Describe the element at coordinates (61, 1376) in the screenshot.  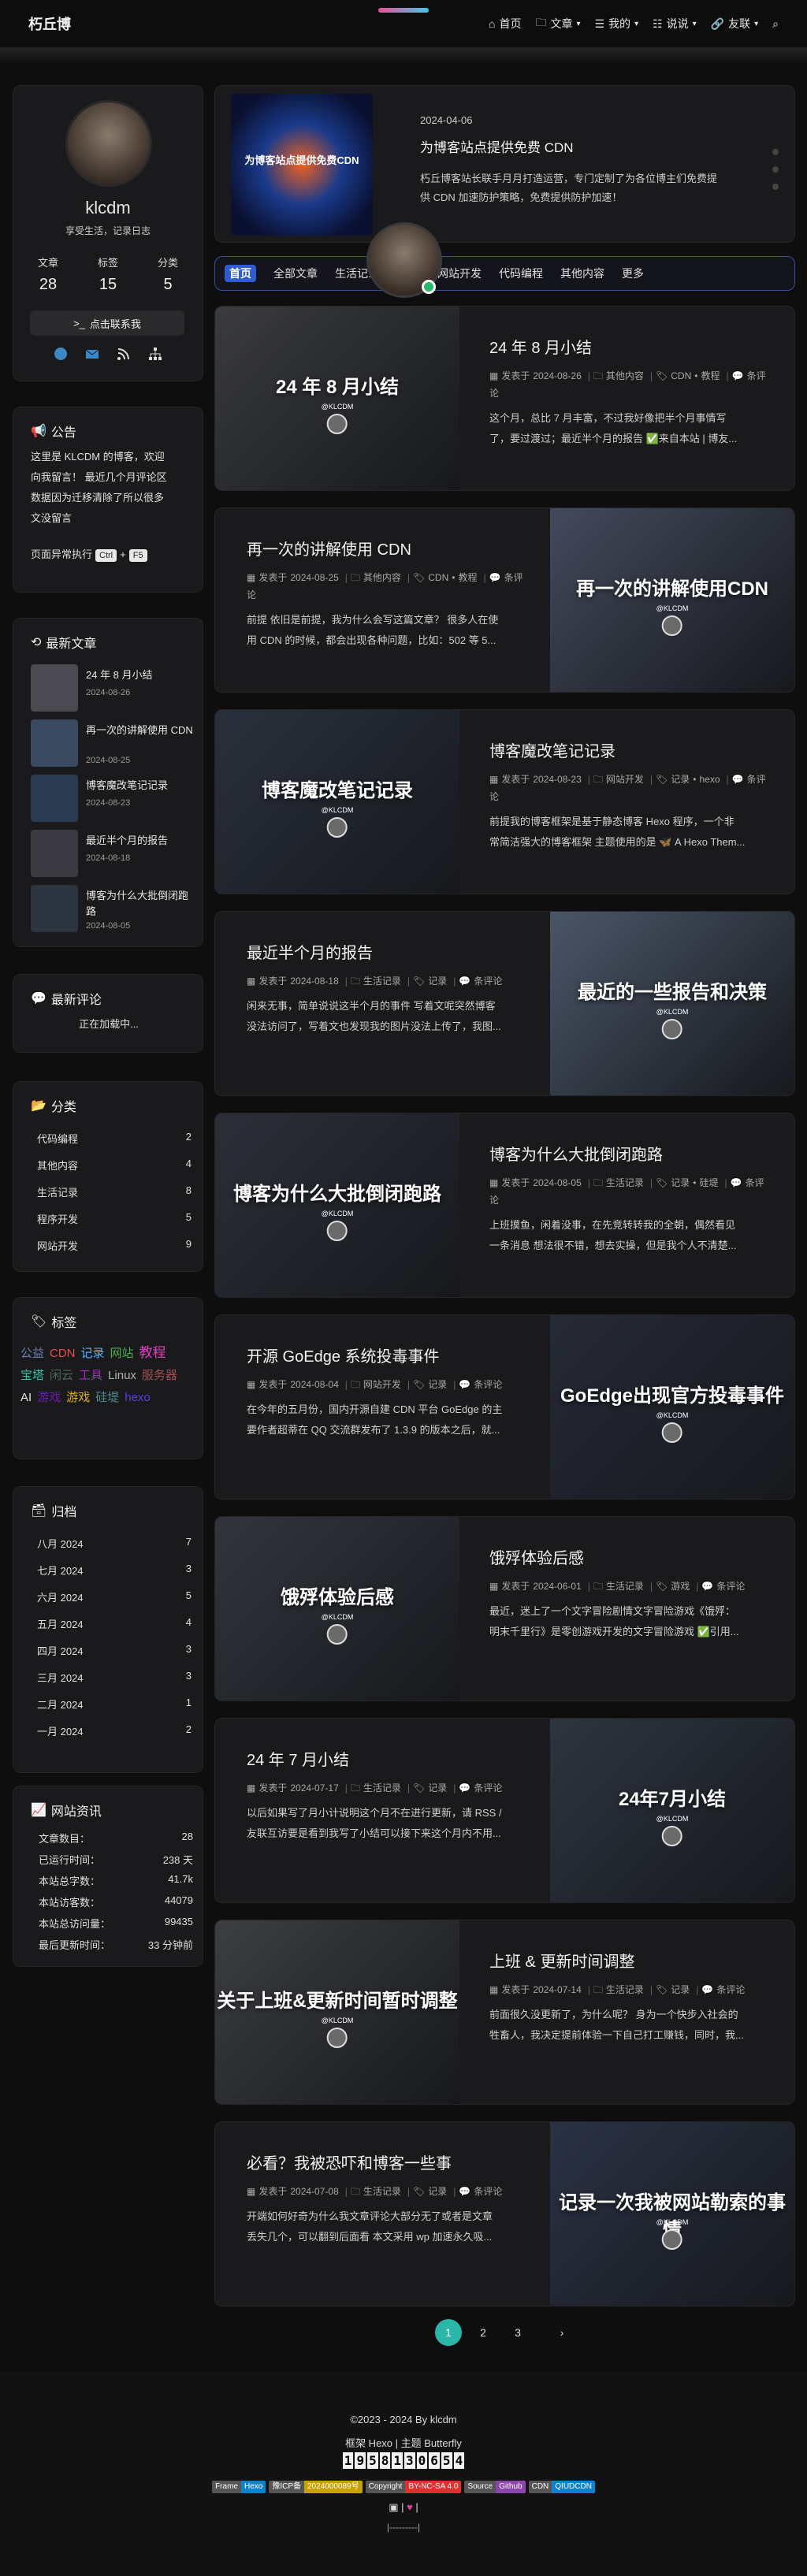
I see `tag-link: 闲云` at that location.